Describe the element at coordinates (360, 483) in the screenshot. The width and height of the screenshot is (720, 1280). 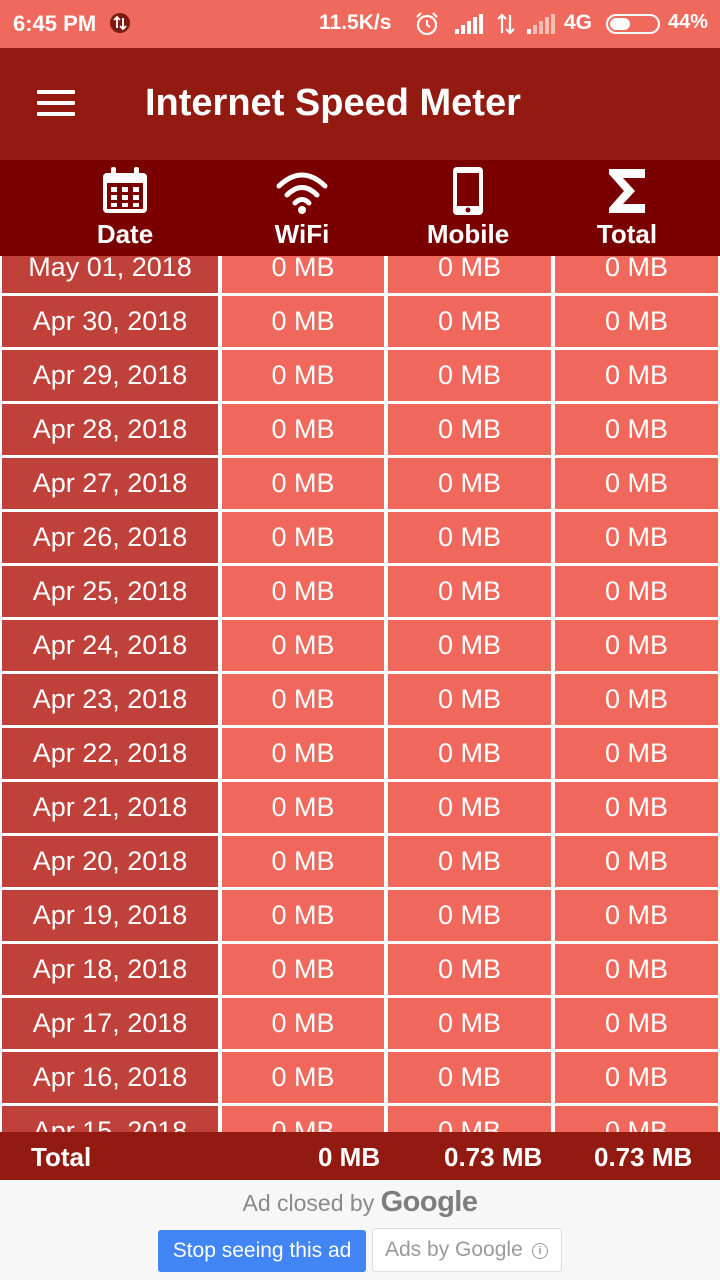
I see `table-row: Apr 27, 2018 0 MB 0 MB 0 MB` at that location.